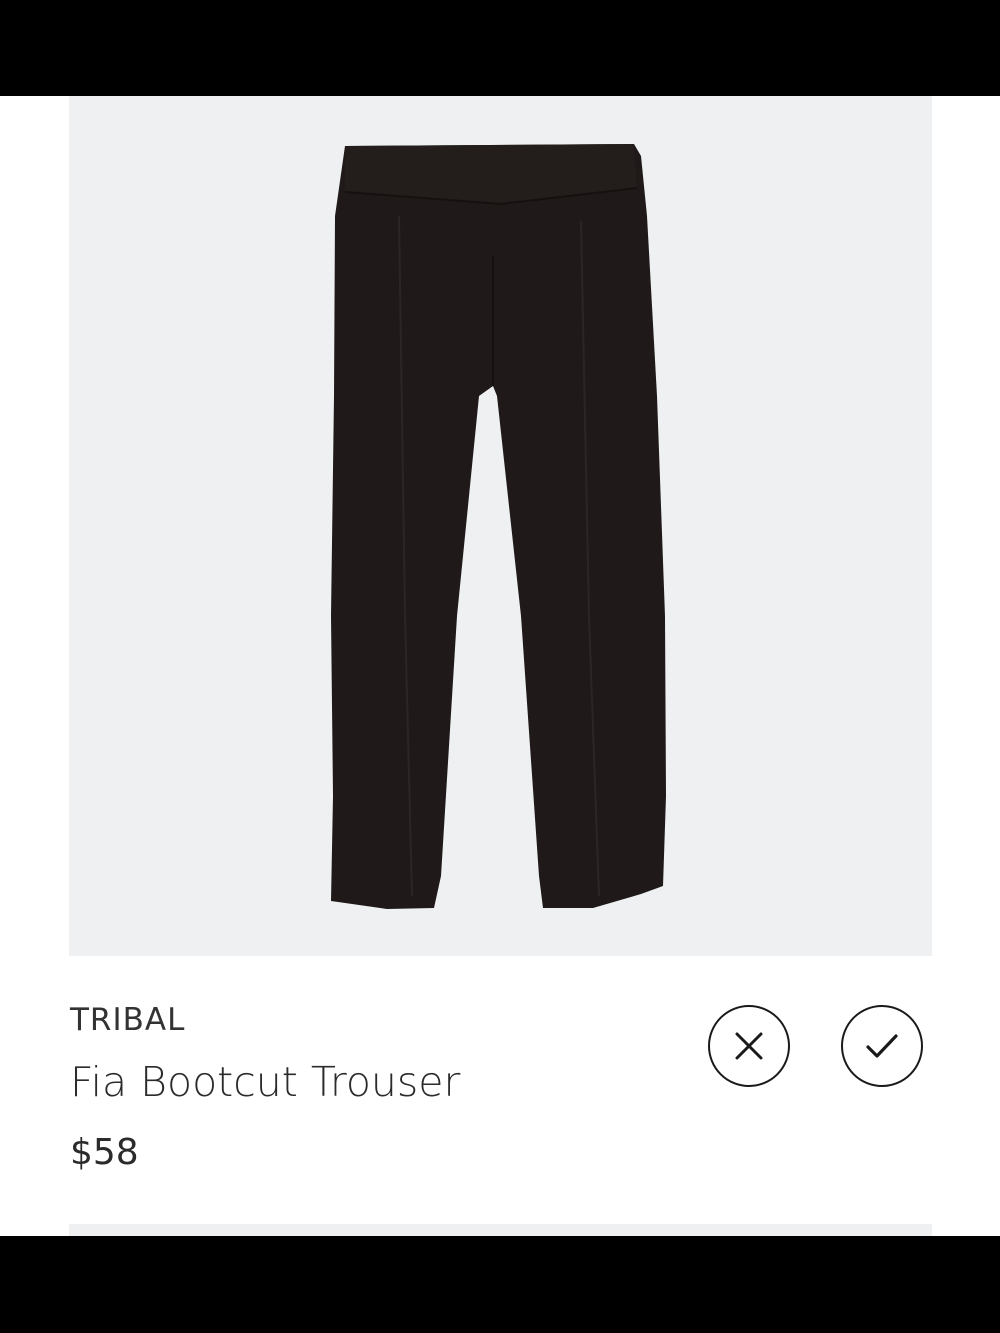 Image resolution: width=1000 pixels, height=1333 pixels. I want to click on keep-button, so click(882, 1046).